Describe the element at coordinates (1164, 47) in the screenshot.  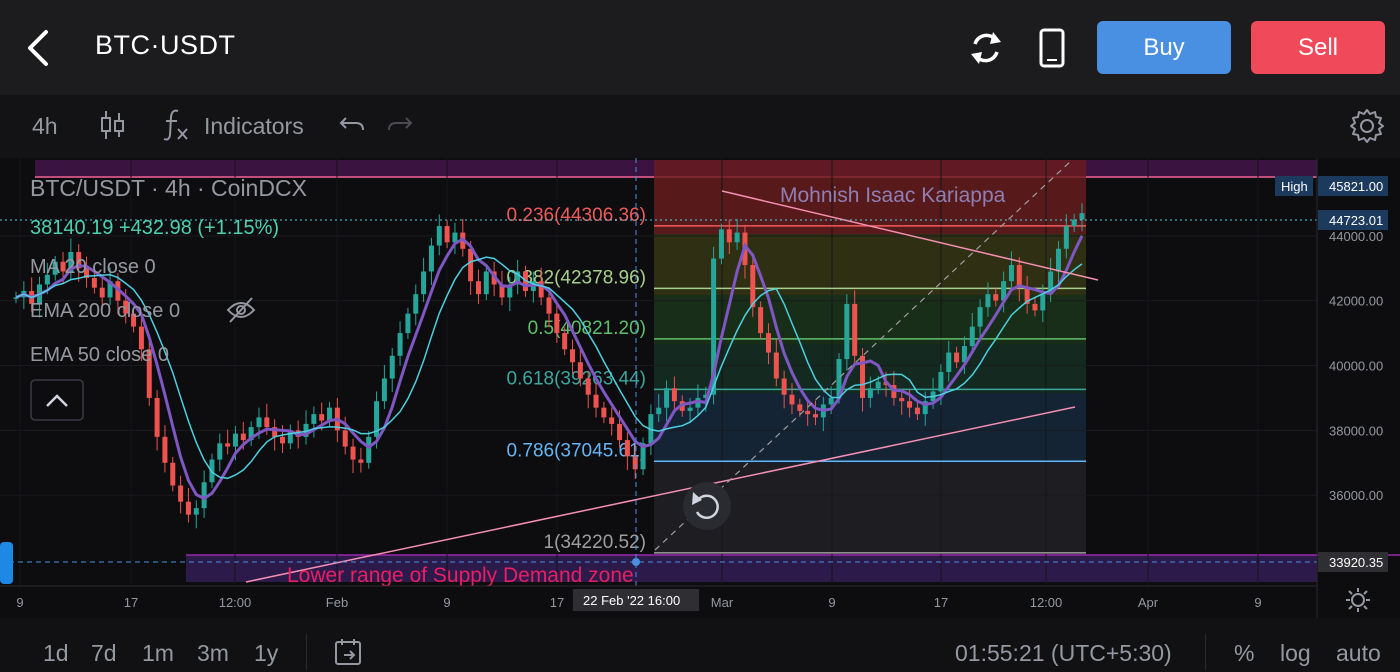
I see `buy-button: Buy` at that location.